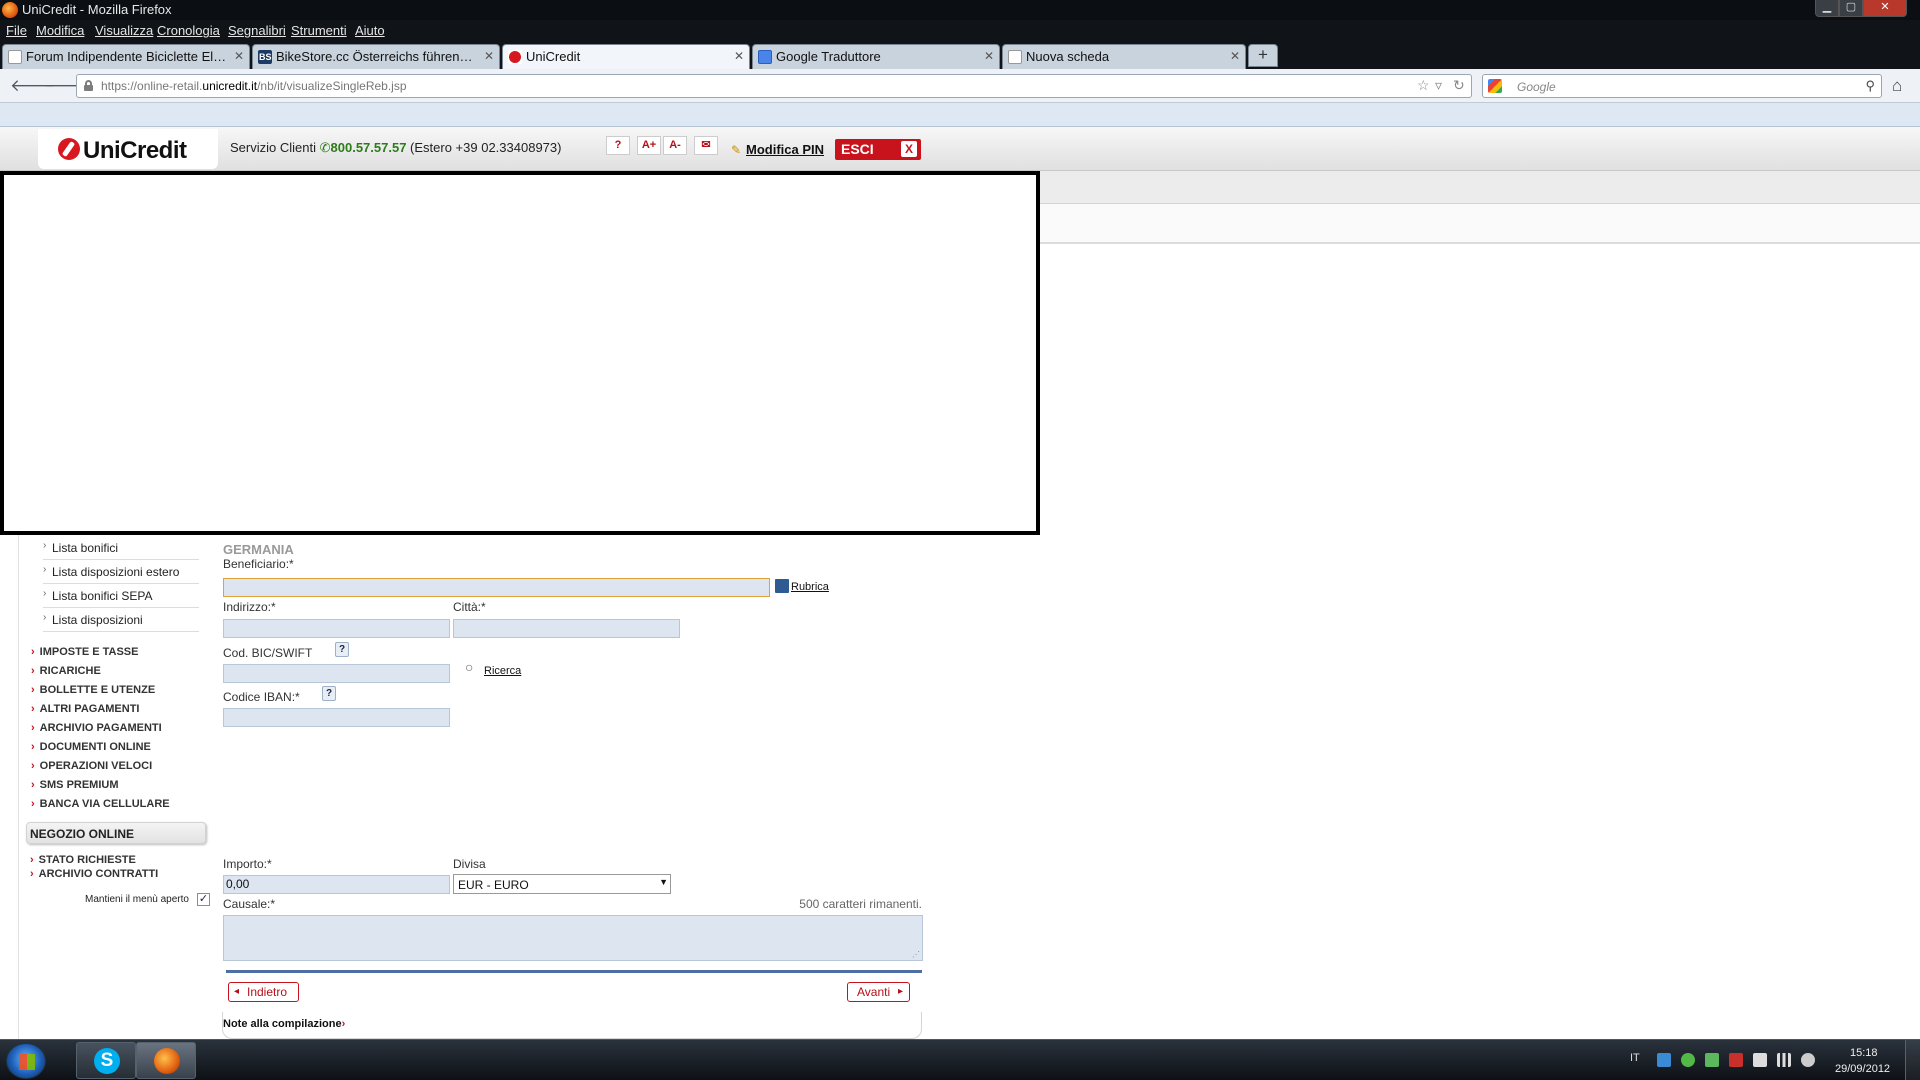  What do you see at coordinates (370, 30) in the screenshot?
I see `menu-aiuto: Aiuto` at bounding box center [370, 30].